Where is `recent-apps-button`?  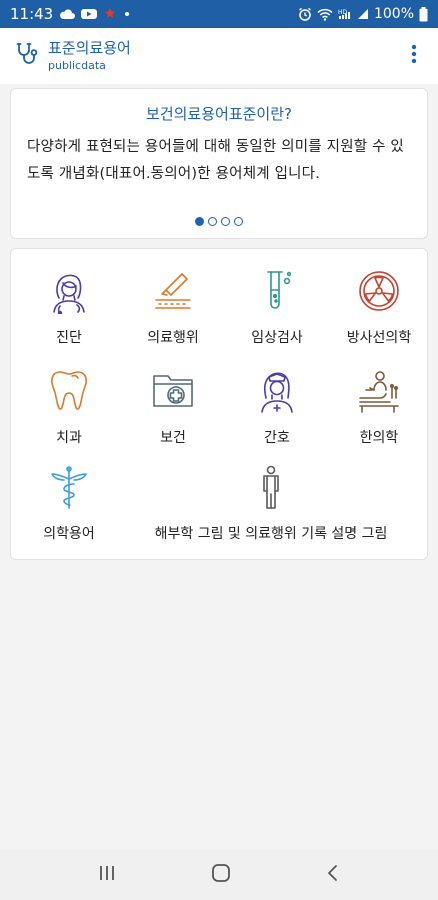
recent-apps-button is located at coordinates (107, 875).